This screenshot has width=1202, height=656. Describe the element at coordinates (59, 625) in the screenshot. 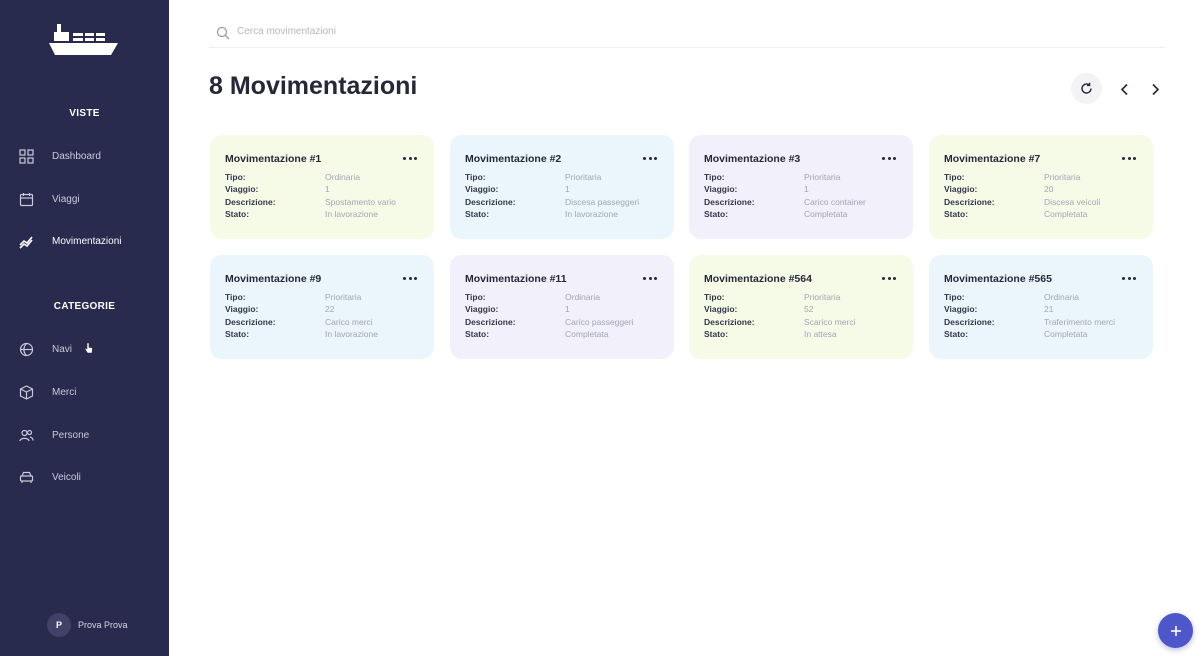

I see `avatar: P` at that location.